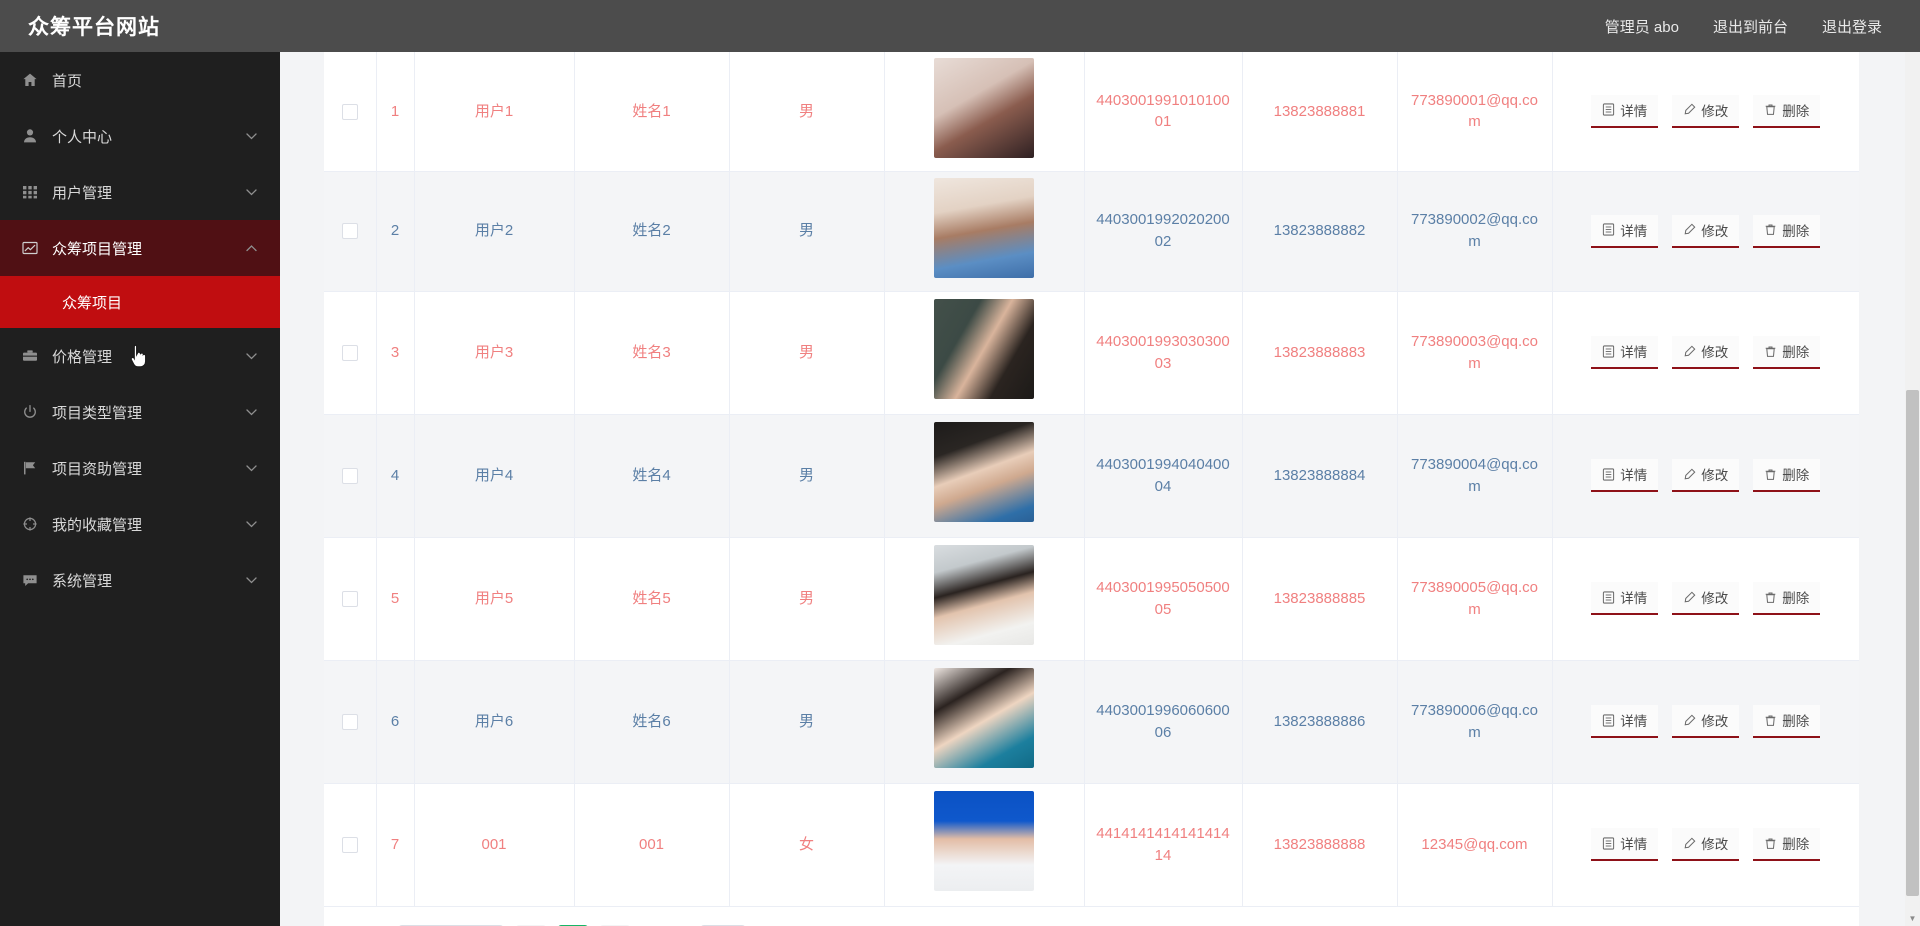 This screenshot has width=1920, height=926. What do you see at coordinates (1912, 643) in the screenshot?
I see `scrollbar-thumb` at bounding box center [1912, 643].